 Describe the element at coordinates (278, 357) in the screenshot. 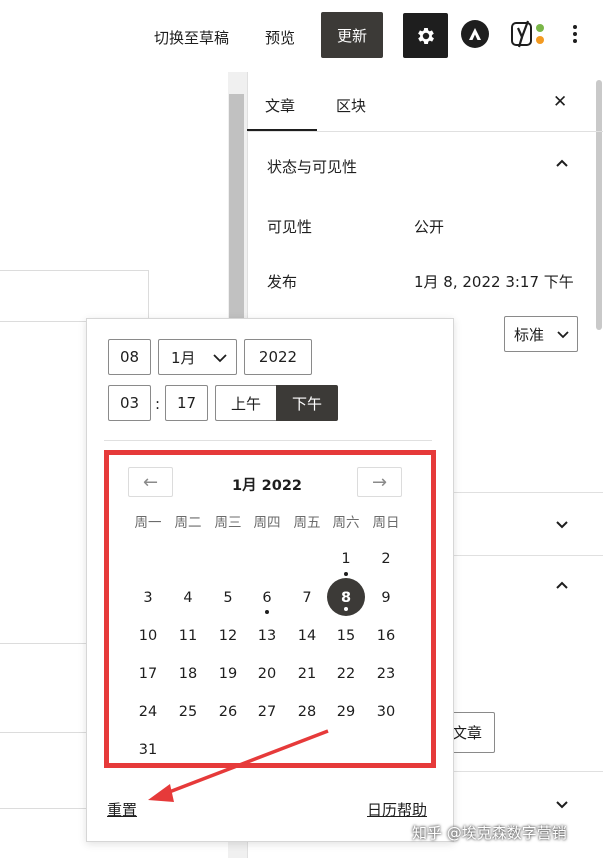

I see `year-input: 2022` at that location.